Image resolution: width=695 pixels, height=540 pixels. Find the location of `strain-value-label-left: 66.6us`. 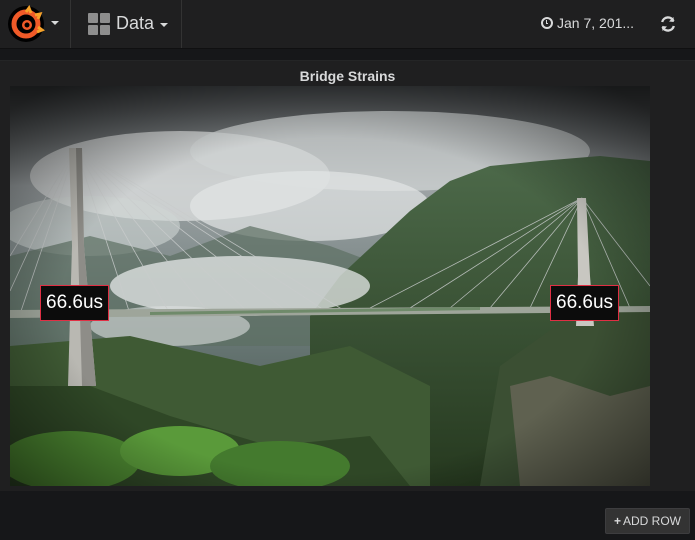

strain-value-label-left: 66.6us is located at coordinates (75, 303).